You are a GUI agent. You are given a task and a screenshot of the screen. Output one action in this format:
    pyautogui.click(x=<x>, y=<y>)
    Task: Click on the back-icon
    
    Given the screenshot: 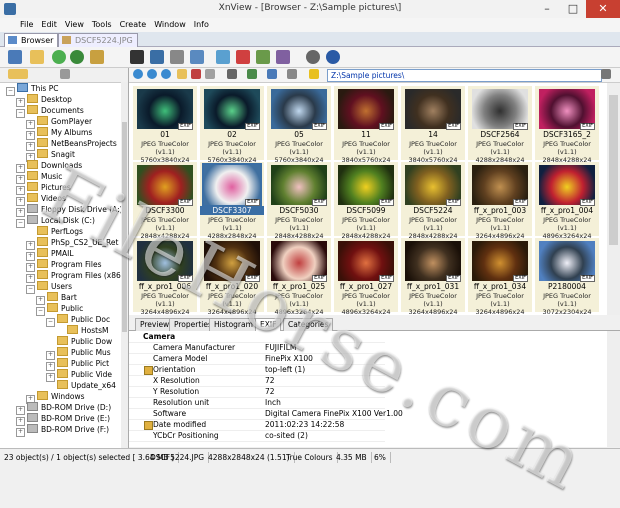 What is the action you would take?
    pyautogui.click(x=138, y=74)
    